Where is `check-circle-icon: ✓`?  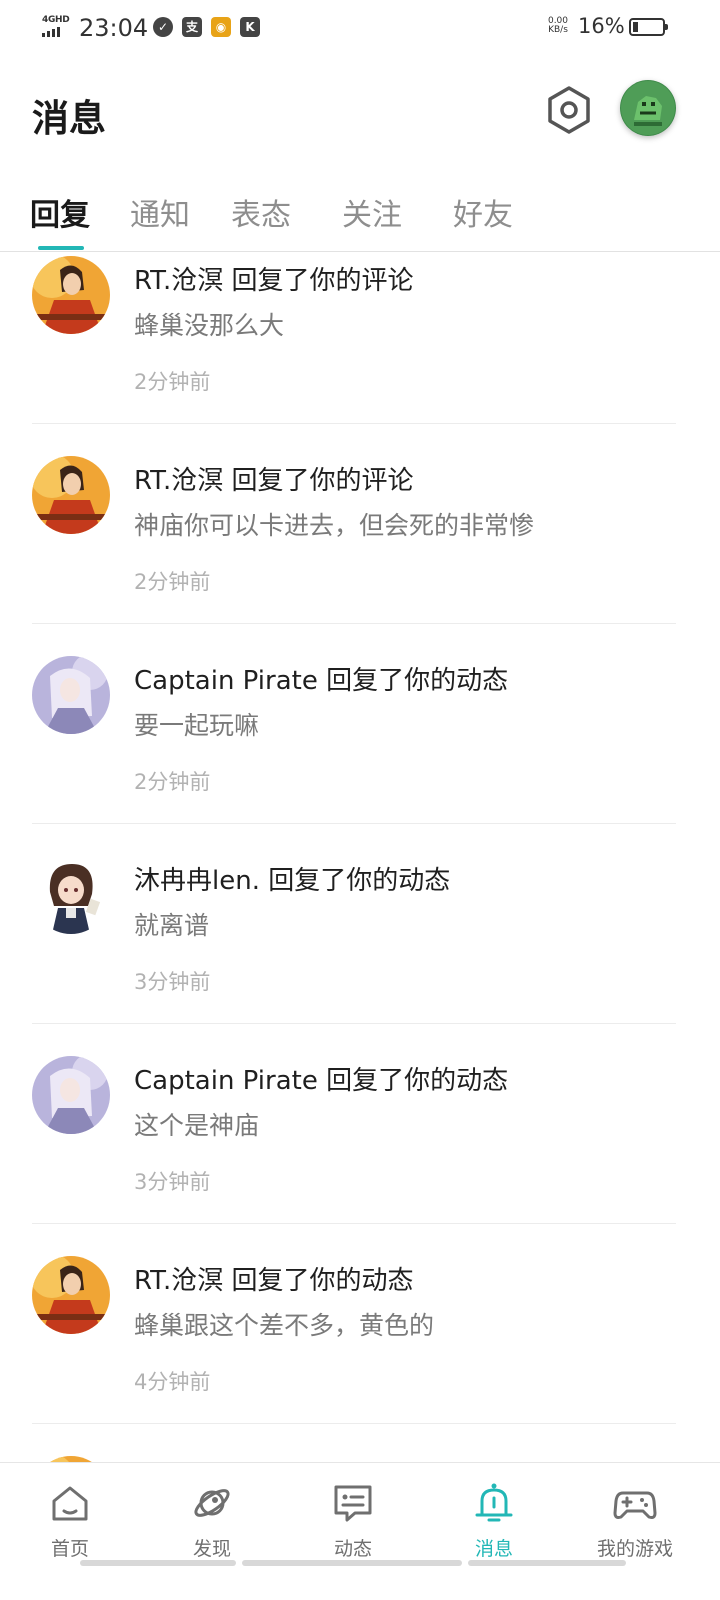 check-circle-icon: ✓ is located at coordinates (163, 27).